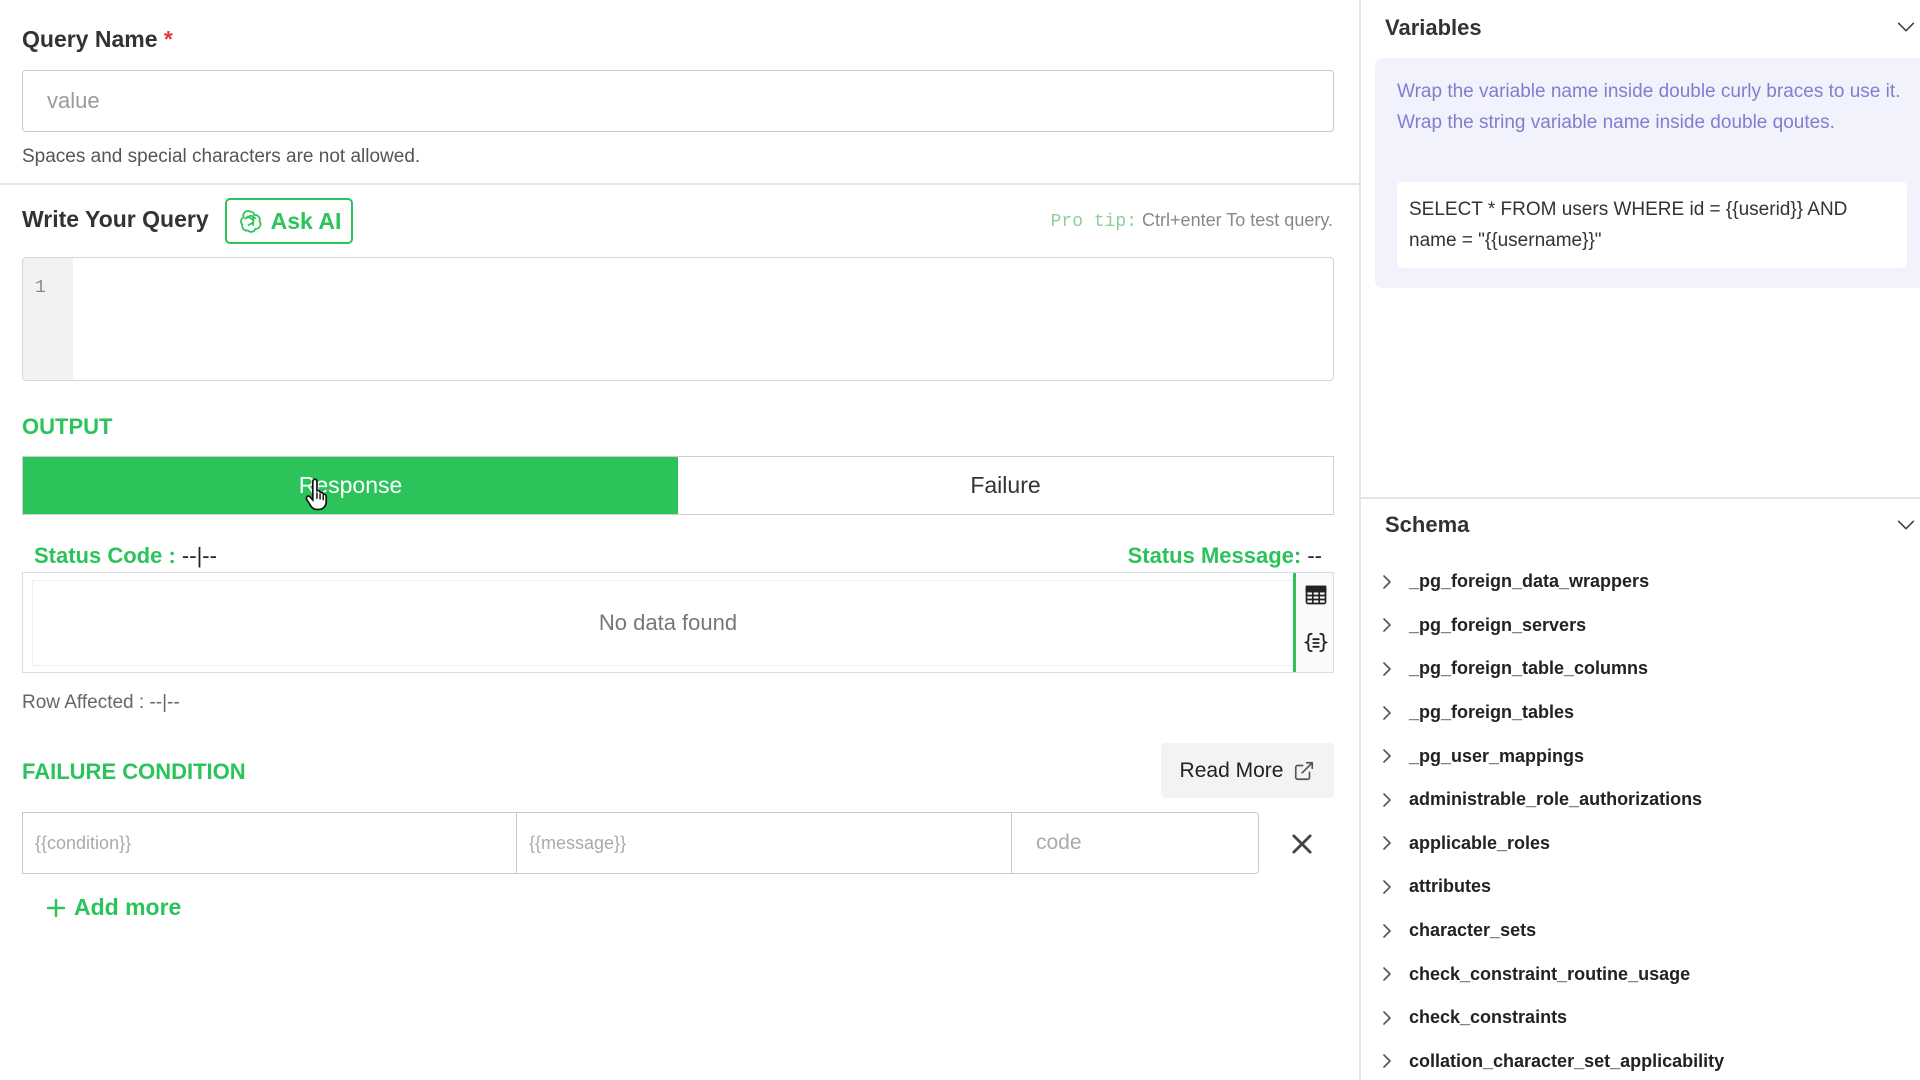 This screenshot has width=1920, height=1080. What do you see at coordinates (1644, 626) in the screenshot?
I see `schema-item: _pg_foreign_servers` at bounding box center [1644, 626].